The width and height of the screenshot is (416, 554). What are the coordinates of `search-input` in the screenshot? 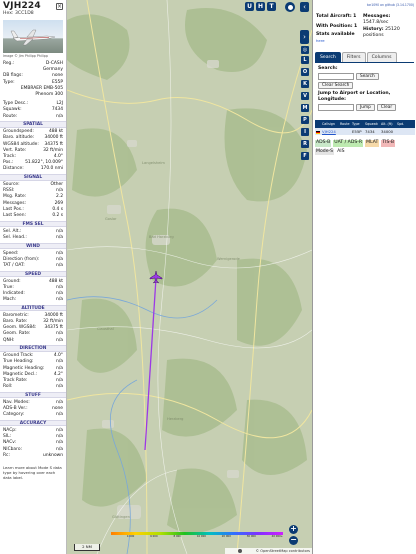 It's located at (336, 77).